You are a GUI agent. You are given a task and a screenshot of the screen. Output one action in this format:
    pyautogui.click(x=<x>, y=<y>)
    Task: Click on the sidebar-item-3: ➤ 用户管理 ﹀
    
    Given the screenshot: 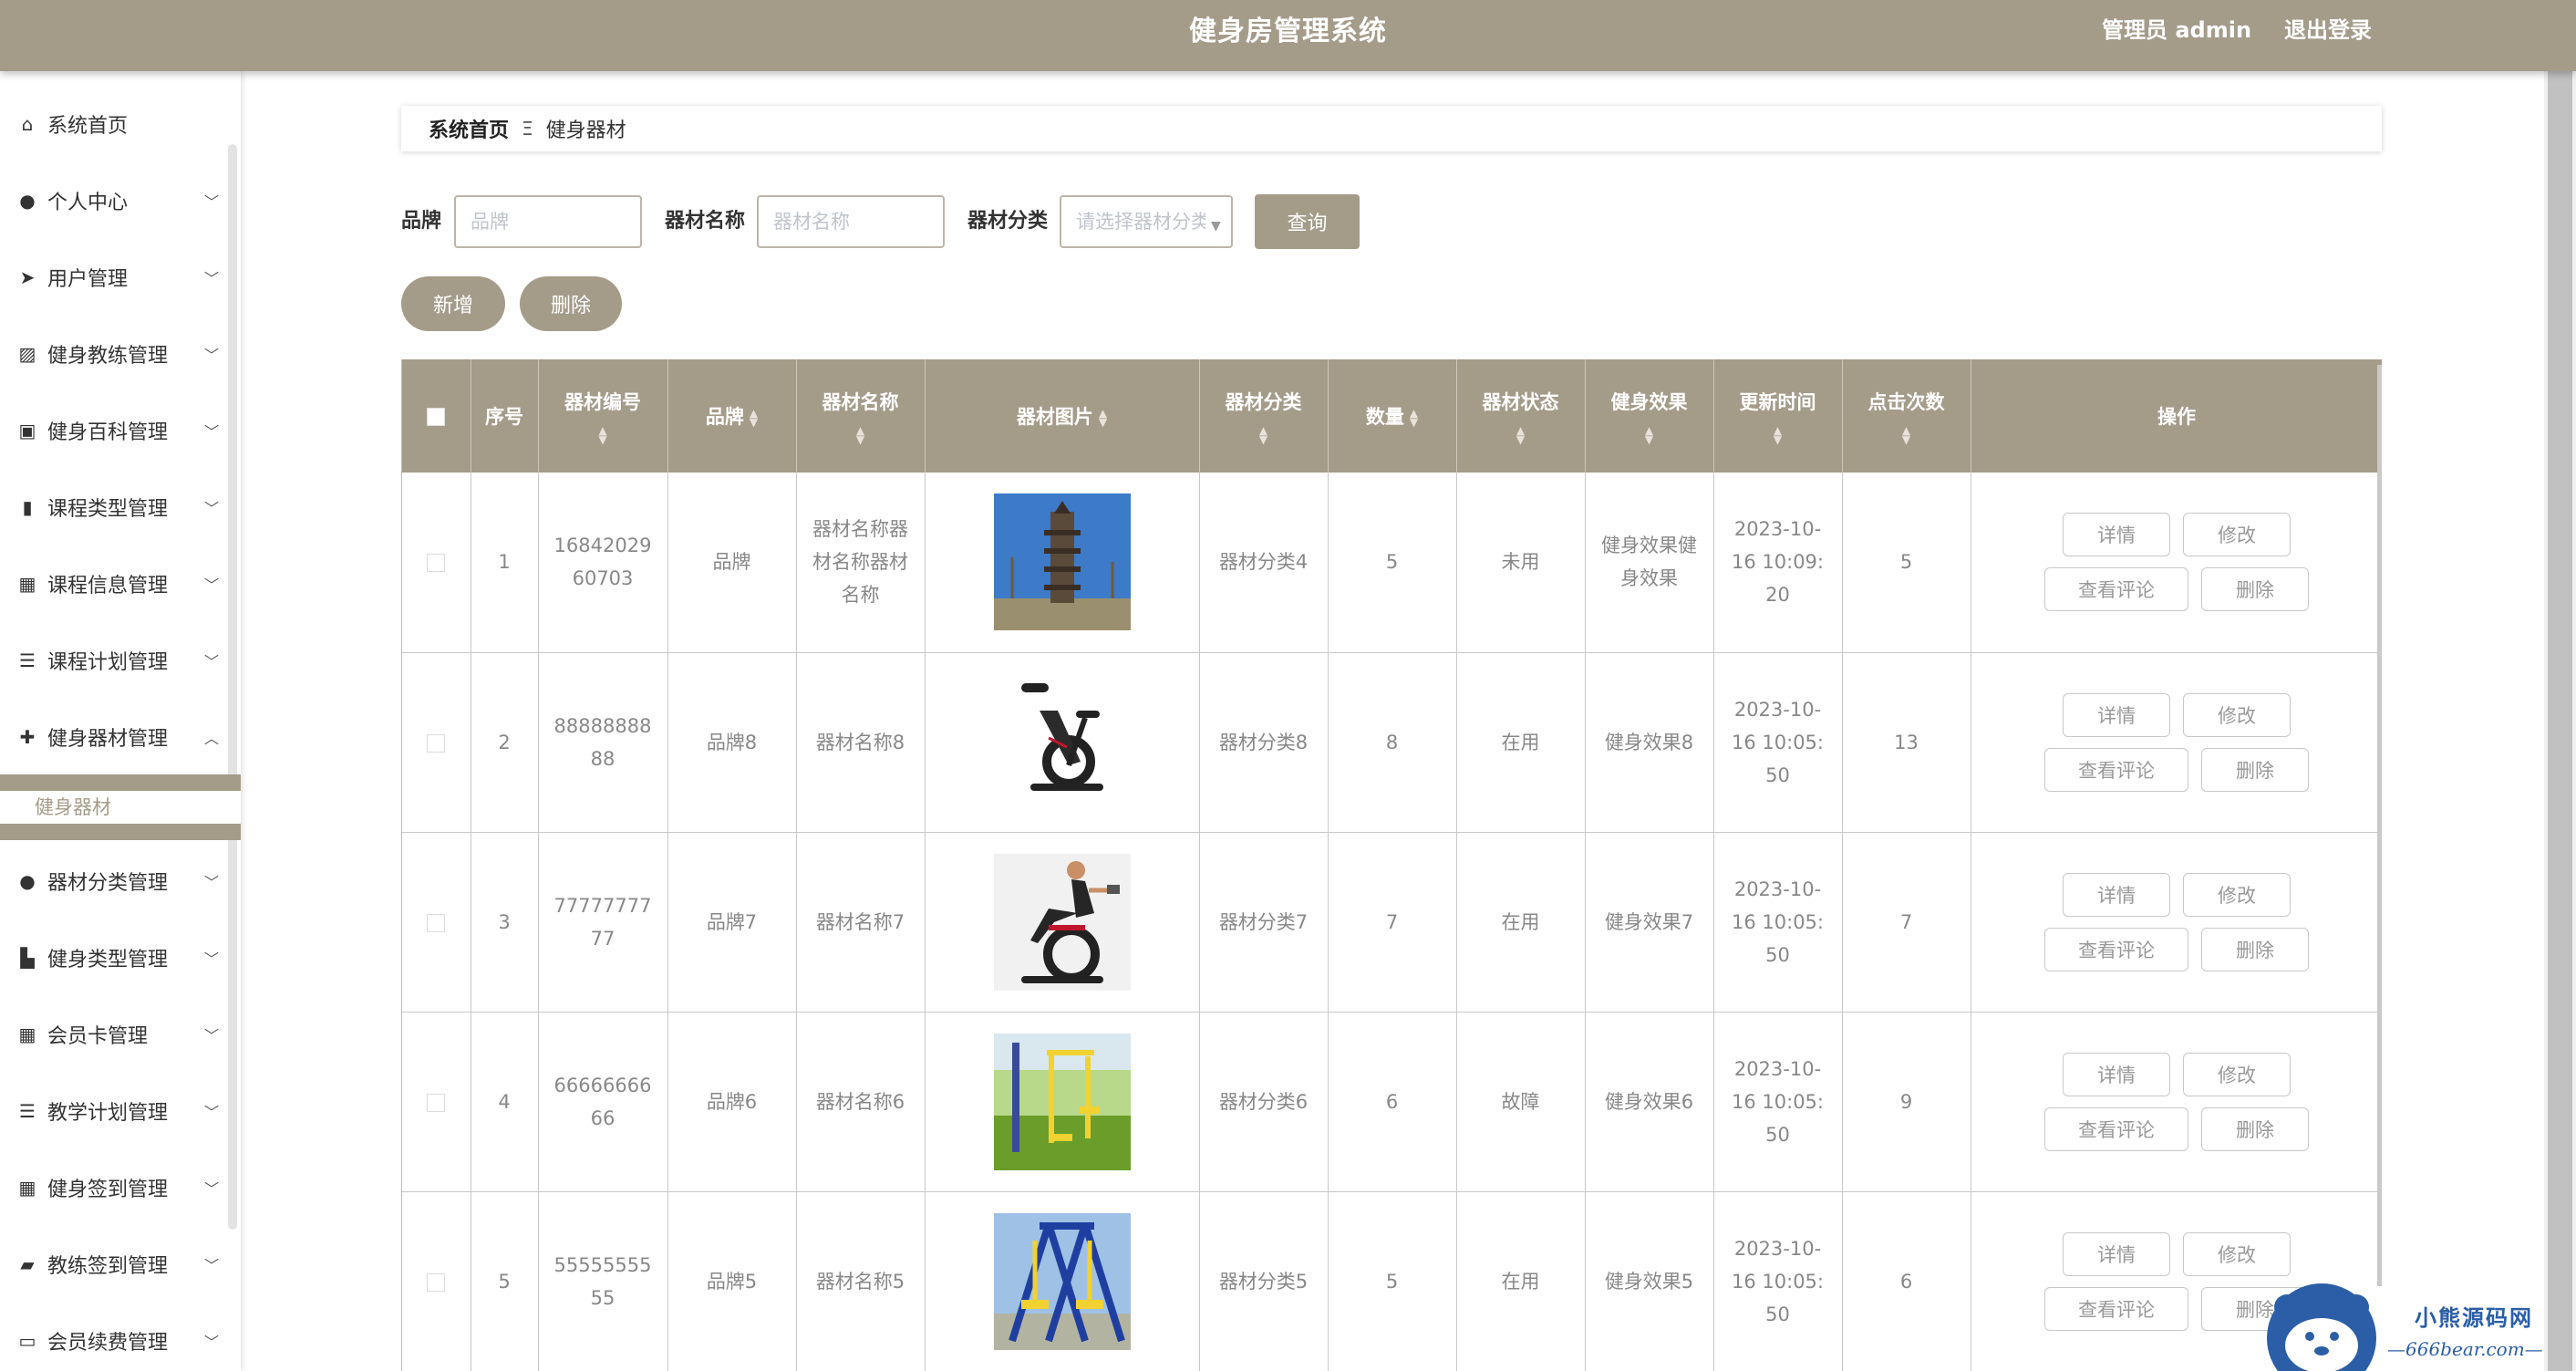 What is the action you would take?
    pyautogui.click(x=114, y=278)
    